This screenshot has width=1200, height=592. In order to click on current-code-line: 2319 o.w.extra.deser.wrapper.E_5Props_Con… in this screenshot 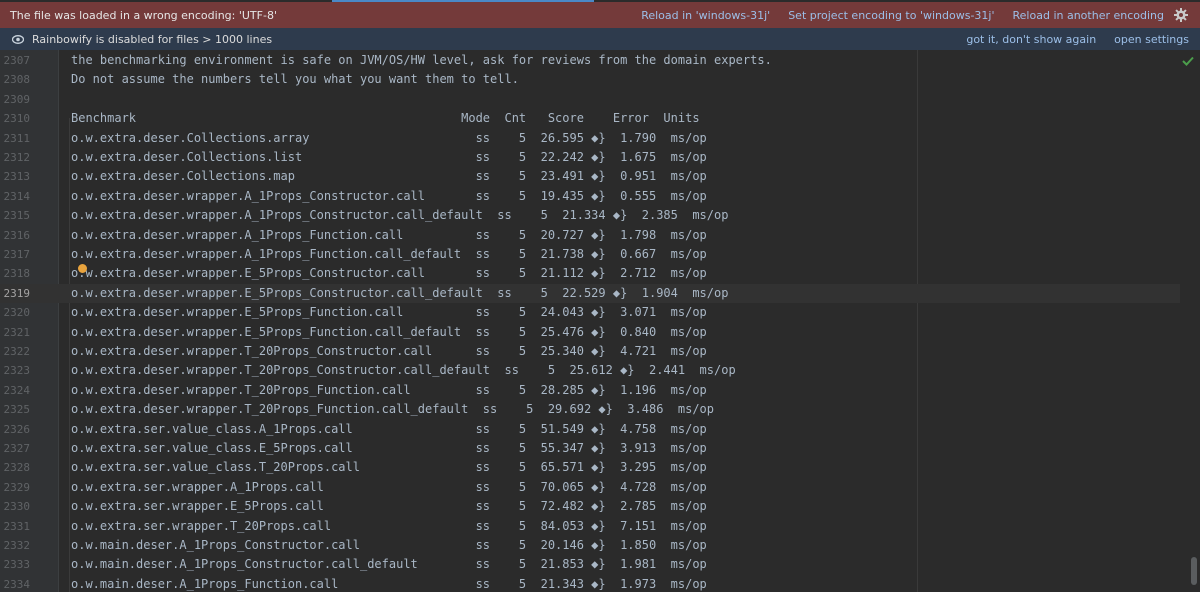, I will do `click(590, 293)`.